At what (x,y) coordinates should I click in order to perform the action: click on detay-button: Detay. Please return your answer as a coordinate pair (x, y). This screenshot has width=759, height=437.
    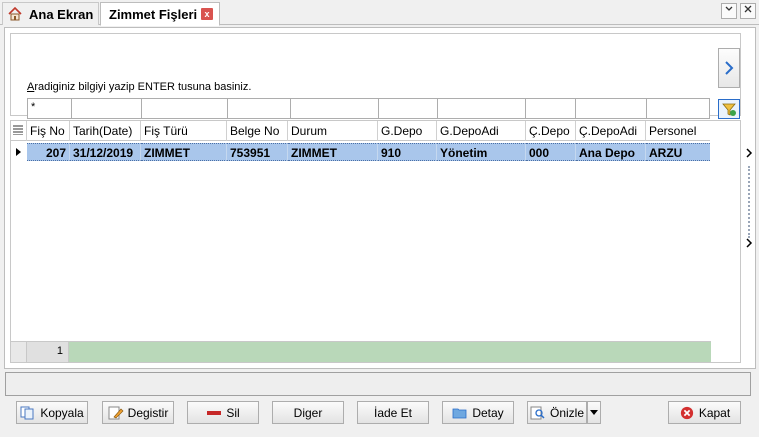
    Looking at the image, I should click on (478, 412).